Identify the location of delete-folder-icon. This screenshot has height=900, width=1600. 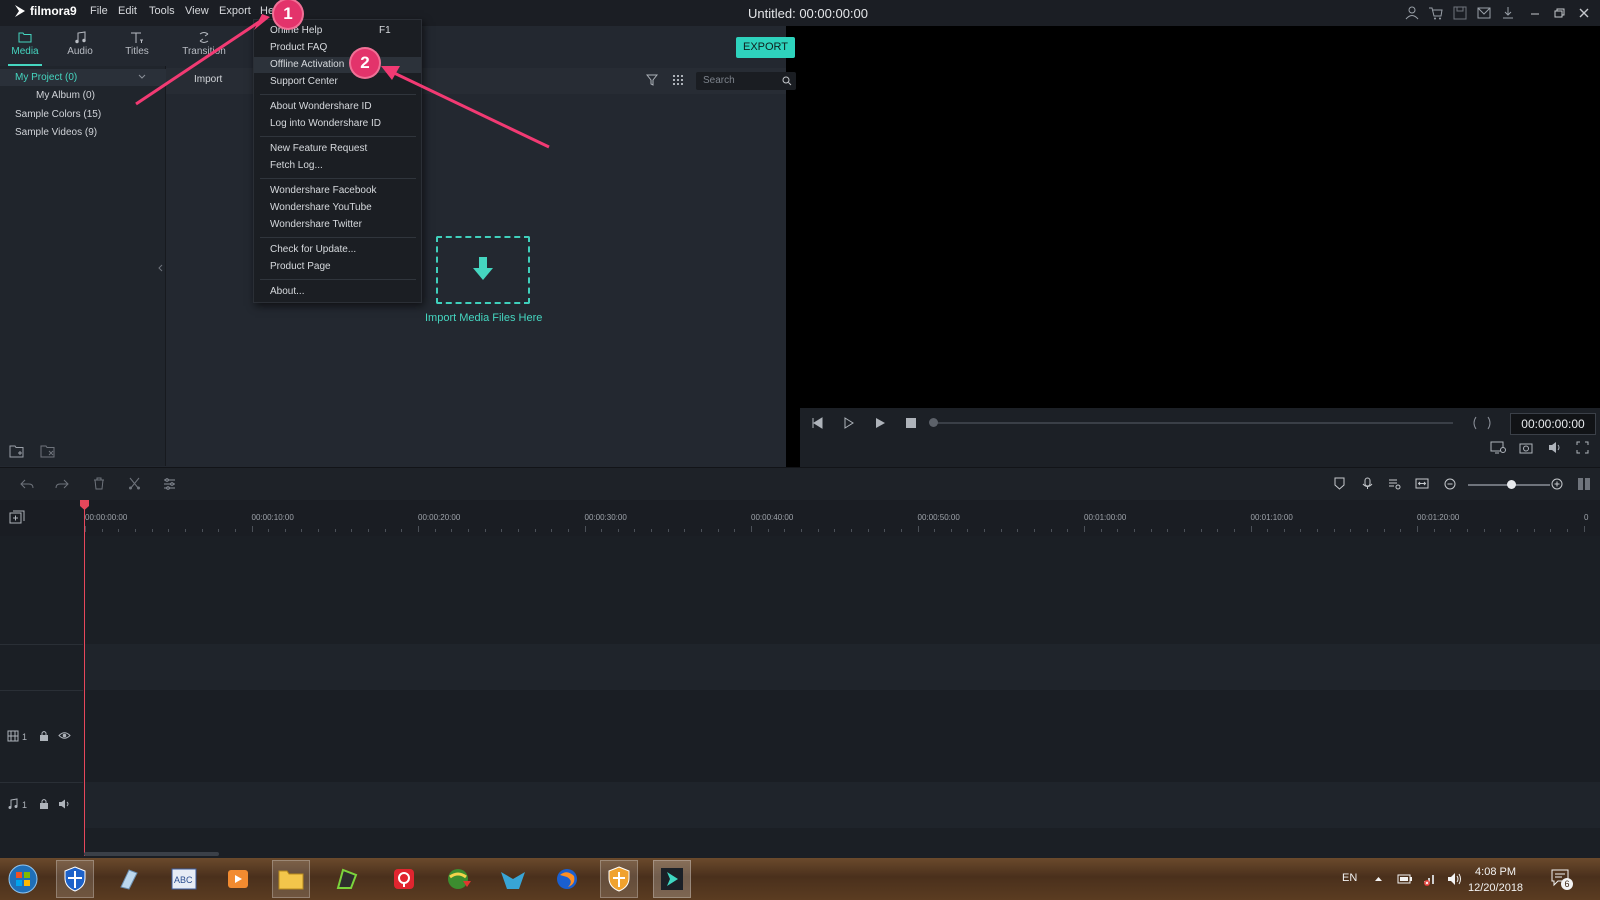
(48, 451).